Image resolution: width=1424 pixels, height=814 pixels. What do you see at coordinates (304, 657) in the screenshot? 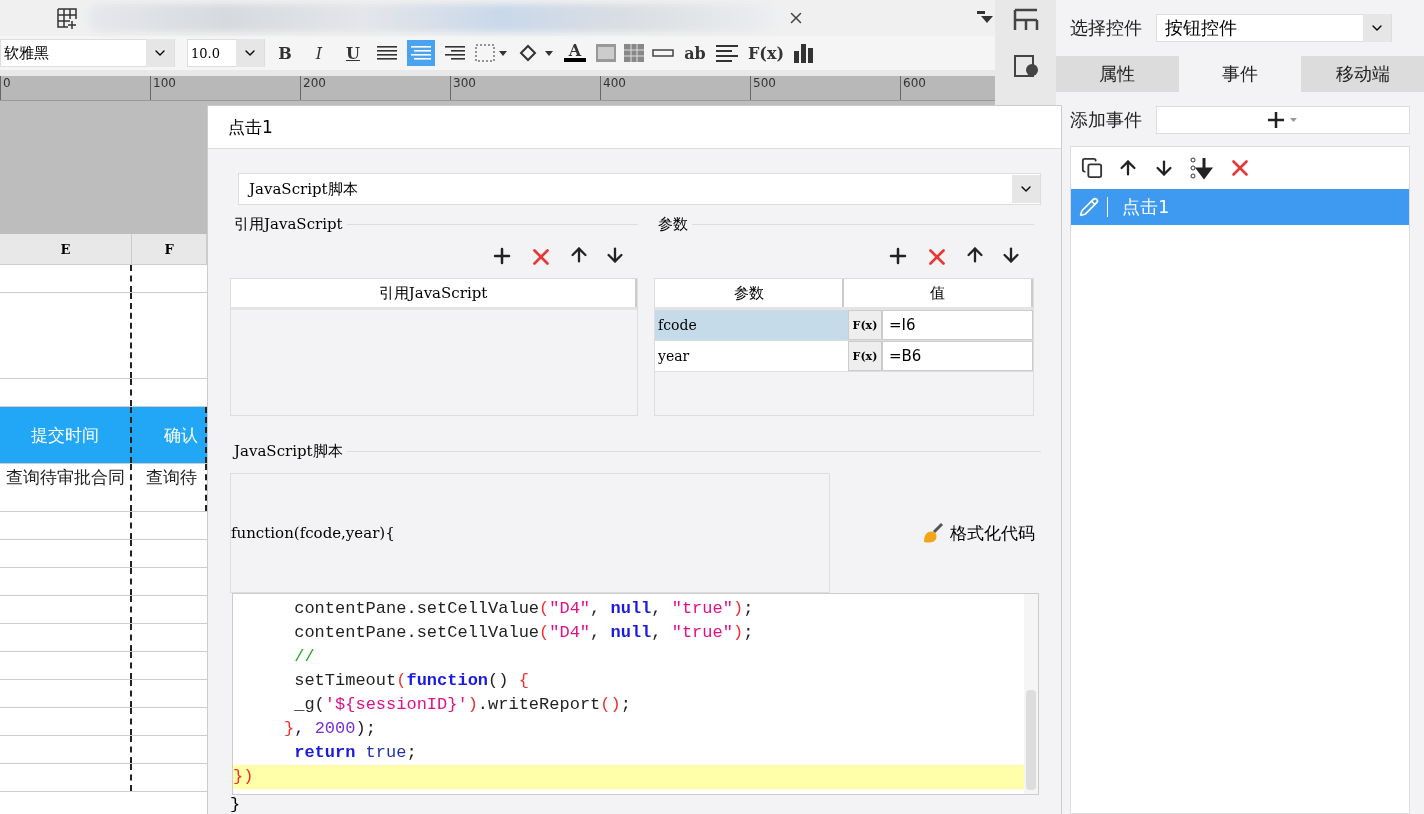
I see `code-line: //` at bounding box center [304, 657].